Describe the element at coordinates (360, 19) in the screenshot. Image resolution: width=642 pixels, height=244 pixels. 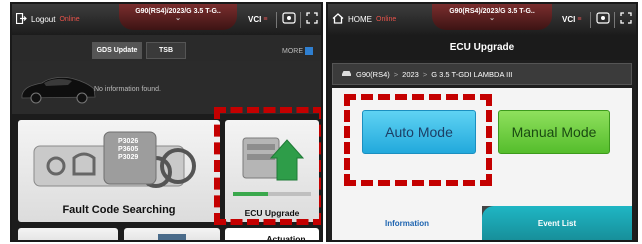
I see `home-button: HOME` at that location.